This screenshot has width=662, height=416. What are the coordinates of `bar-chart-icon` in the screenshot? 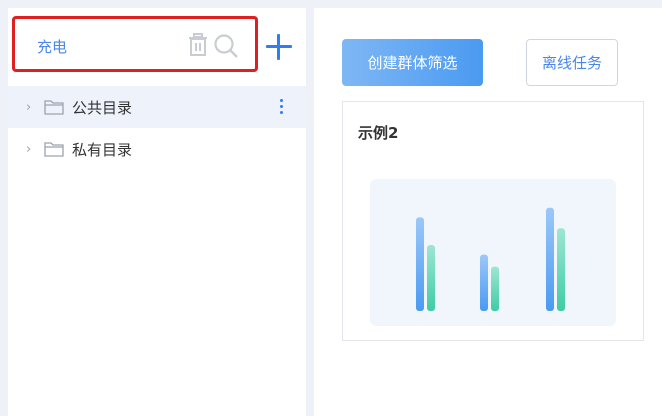 It's located at (490, 259).